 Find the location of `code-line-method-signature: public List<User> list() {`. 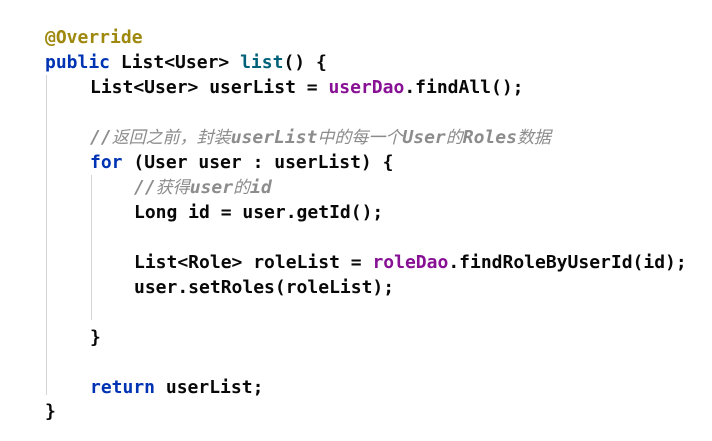

code-line-method-signature: public List<User> list() { is located at coordinates (186, 62).